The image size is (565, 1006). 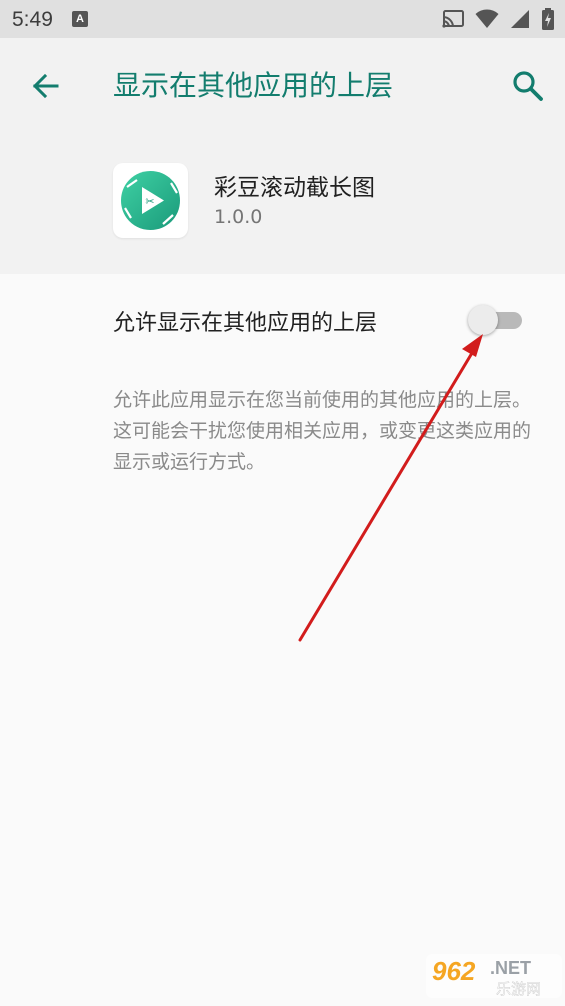 I want to click on status-bar: 5:49 A, so click(x=282, y=19).